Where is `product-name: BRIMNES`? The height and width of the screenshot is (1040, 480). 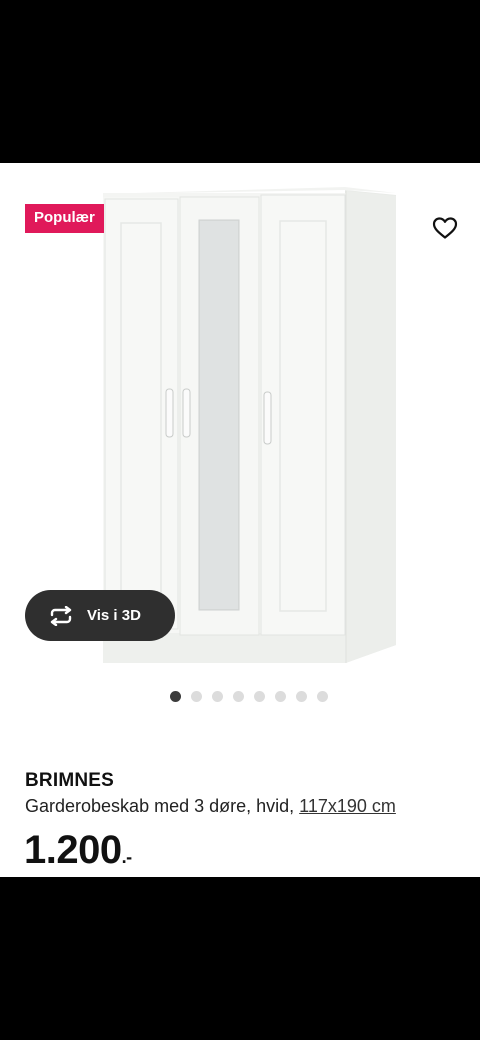
product-name: BRIMNES is located at coordinates (70, 780).